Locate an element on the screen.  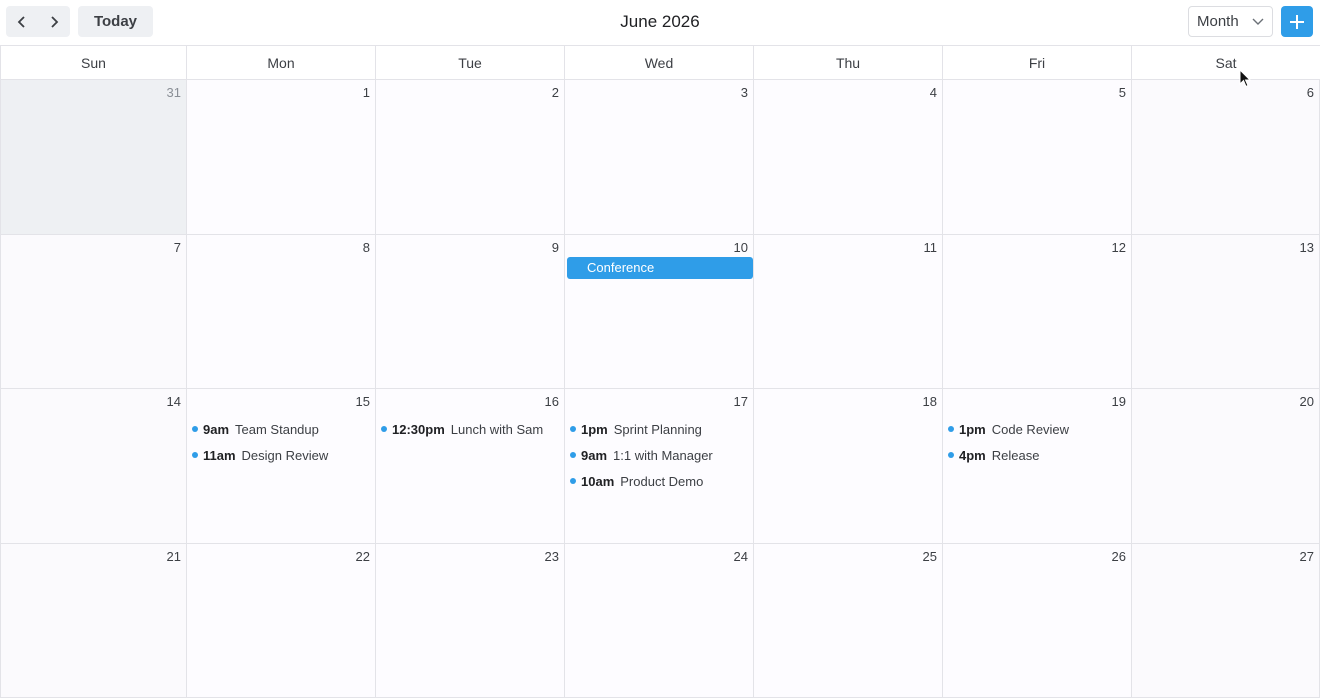
day-cell: 4 is located at coordinates (847, 157).